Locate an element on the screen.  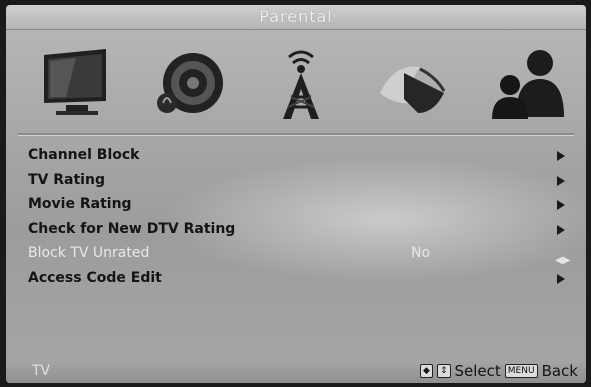
menu-item-label: Block TV Unrated is located at coordinates (89, 253).